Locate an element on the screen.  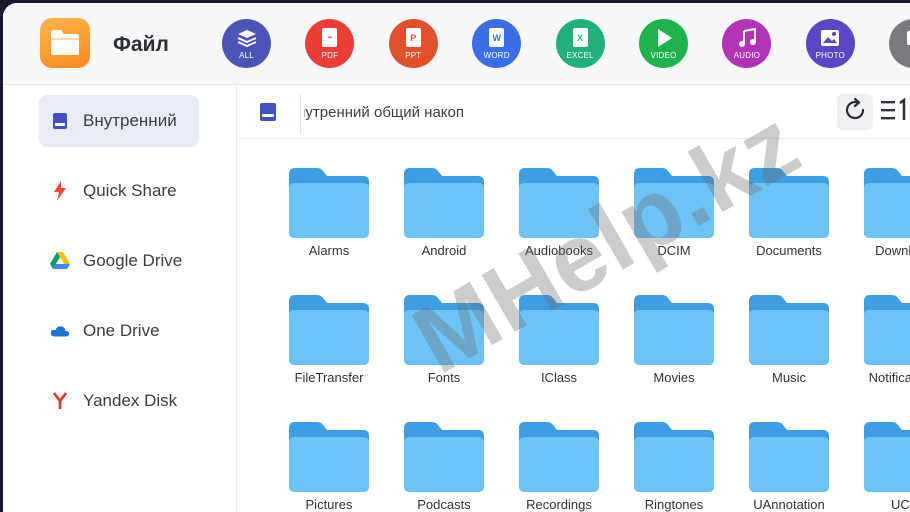
folder-item: Notifications is located at coordinates (879, 326).